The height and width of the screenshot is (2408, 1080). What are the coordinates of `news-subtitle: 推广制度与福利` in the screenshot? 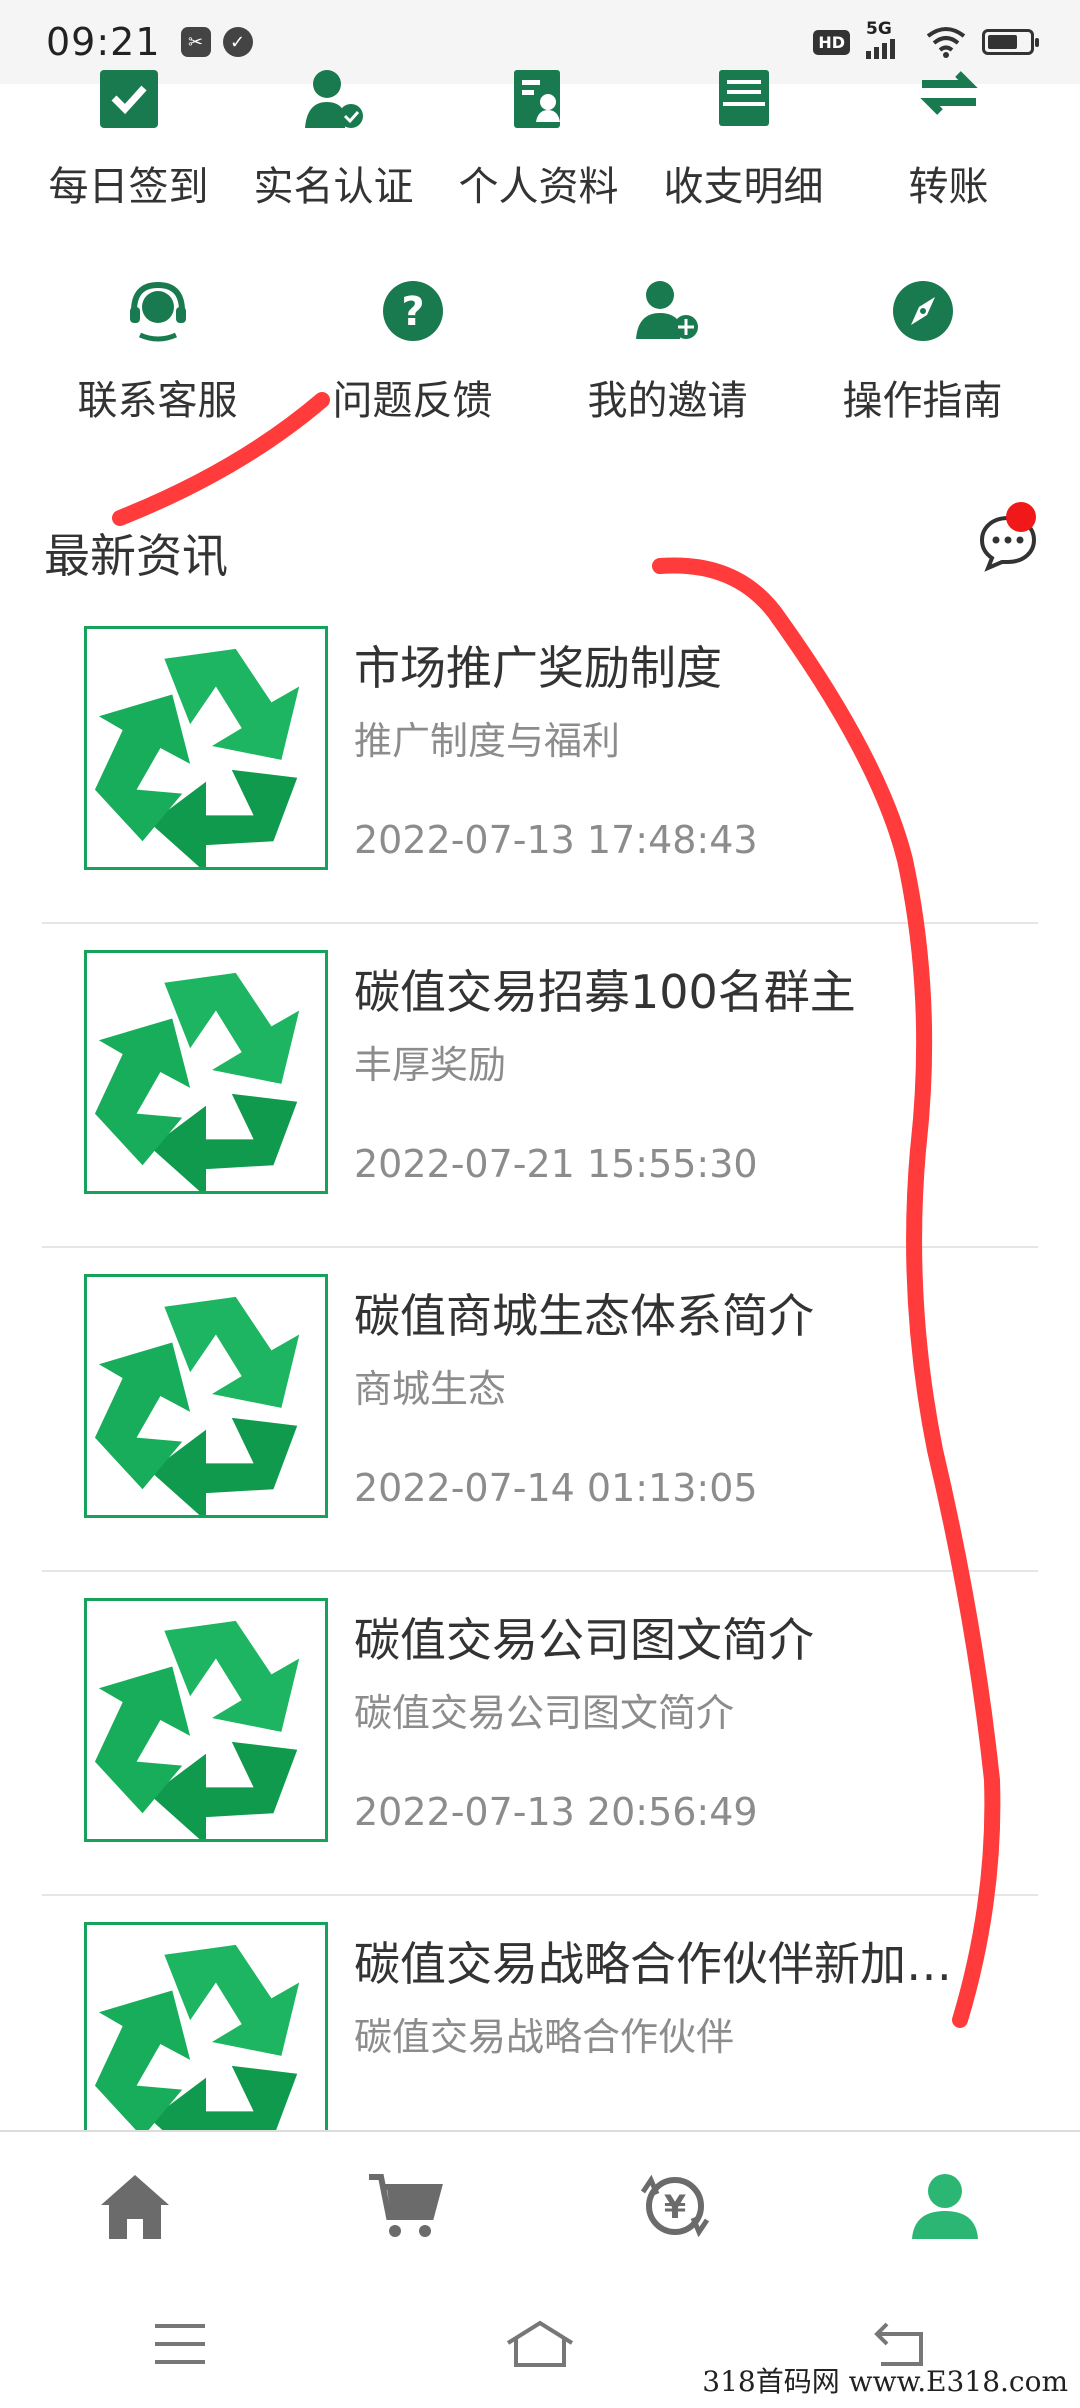 It's located at (487, 741).